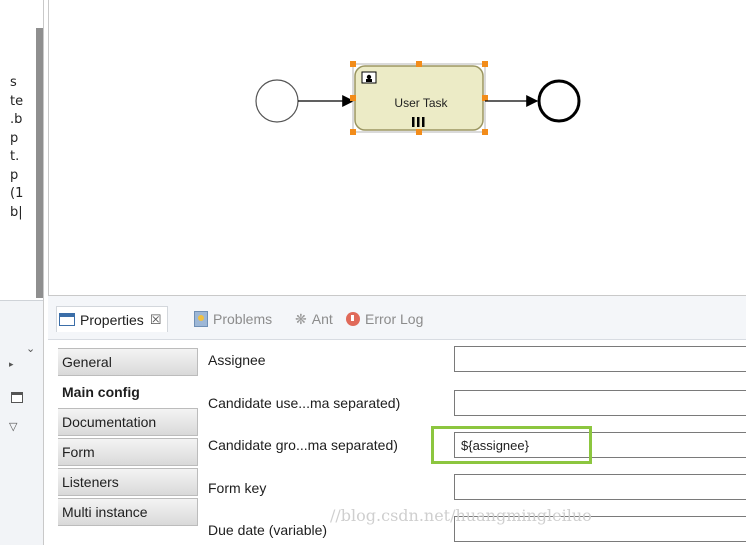 The width and height of the screenshot is (746, 545). I want to click on tab-problems: Problems, so click(233, 319).